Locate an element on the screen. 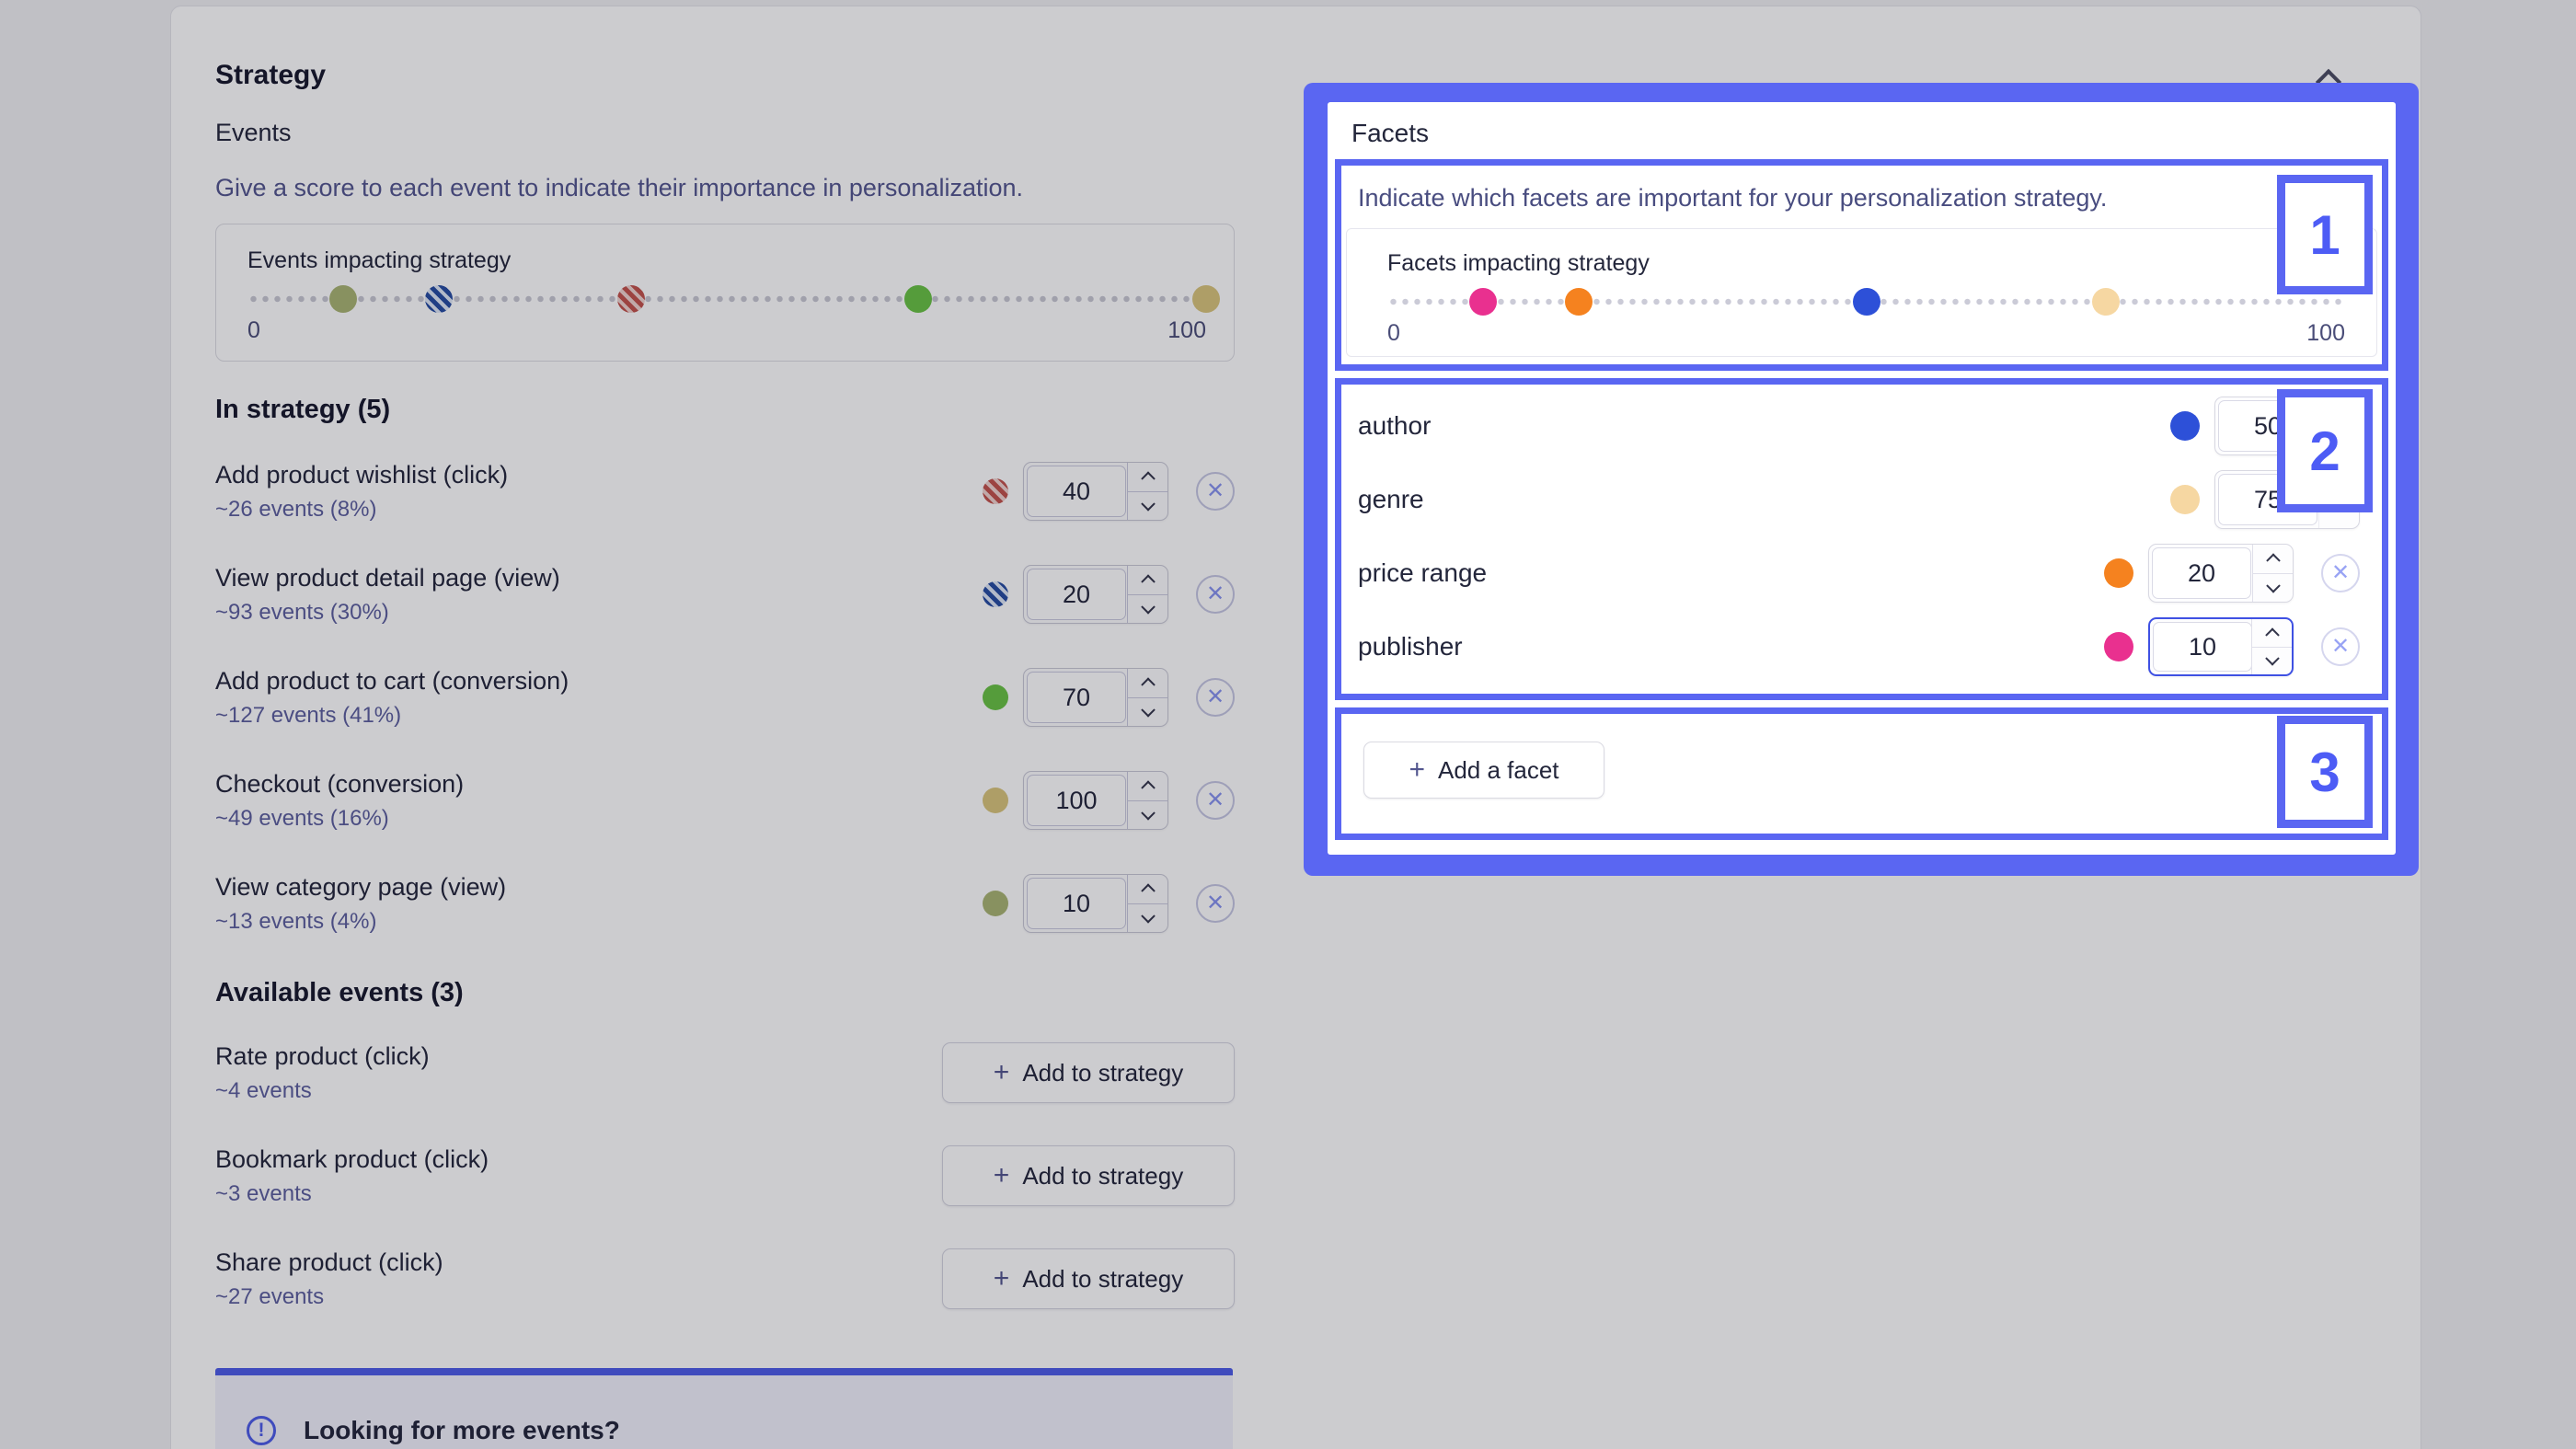 The width and height of the screenshot is (2576, 1449). facet-row-price-range: price range ✕ is located at coordinates (1859, 573).